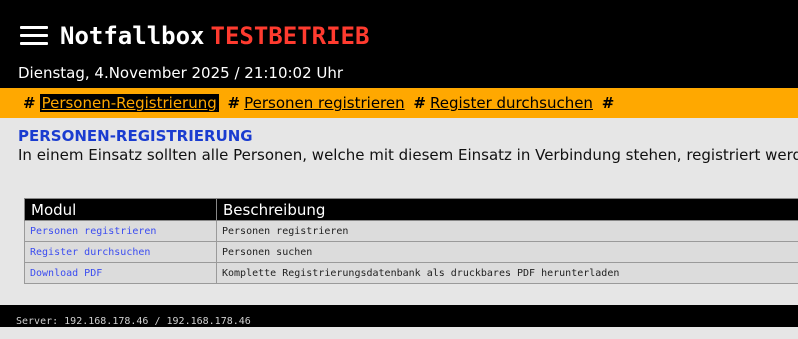 The width and height of the screenshot is (798, 339). Describe the element at coordinates (507, 252) in the screenshot. I see `module-description: Personen suchen` at that location.